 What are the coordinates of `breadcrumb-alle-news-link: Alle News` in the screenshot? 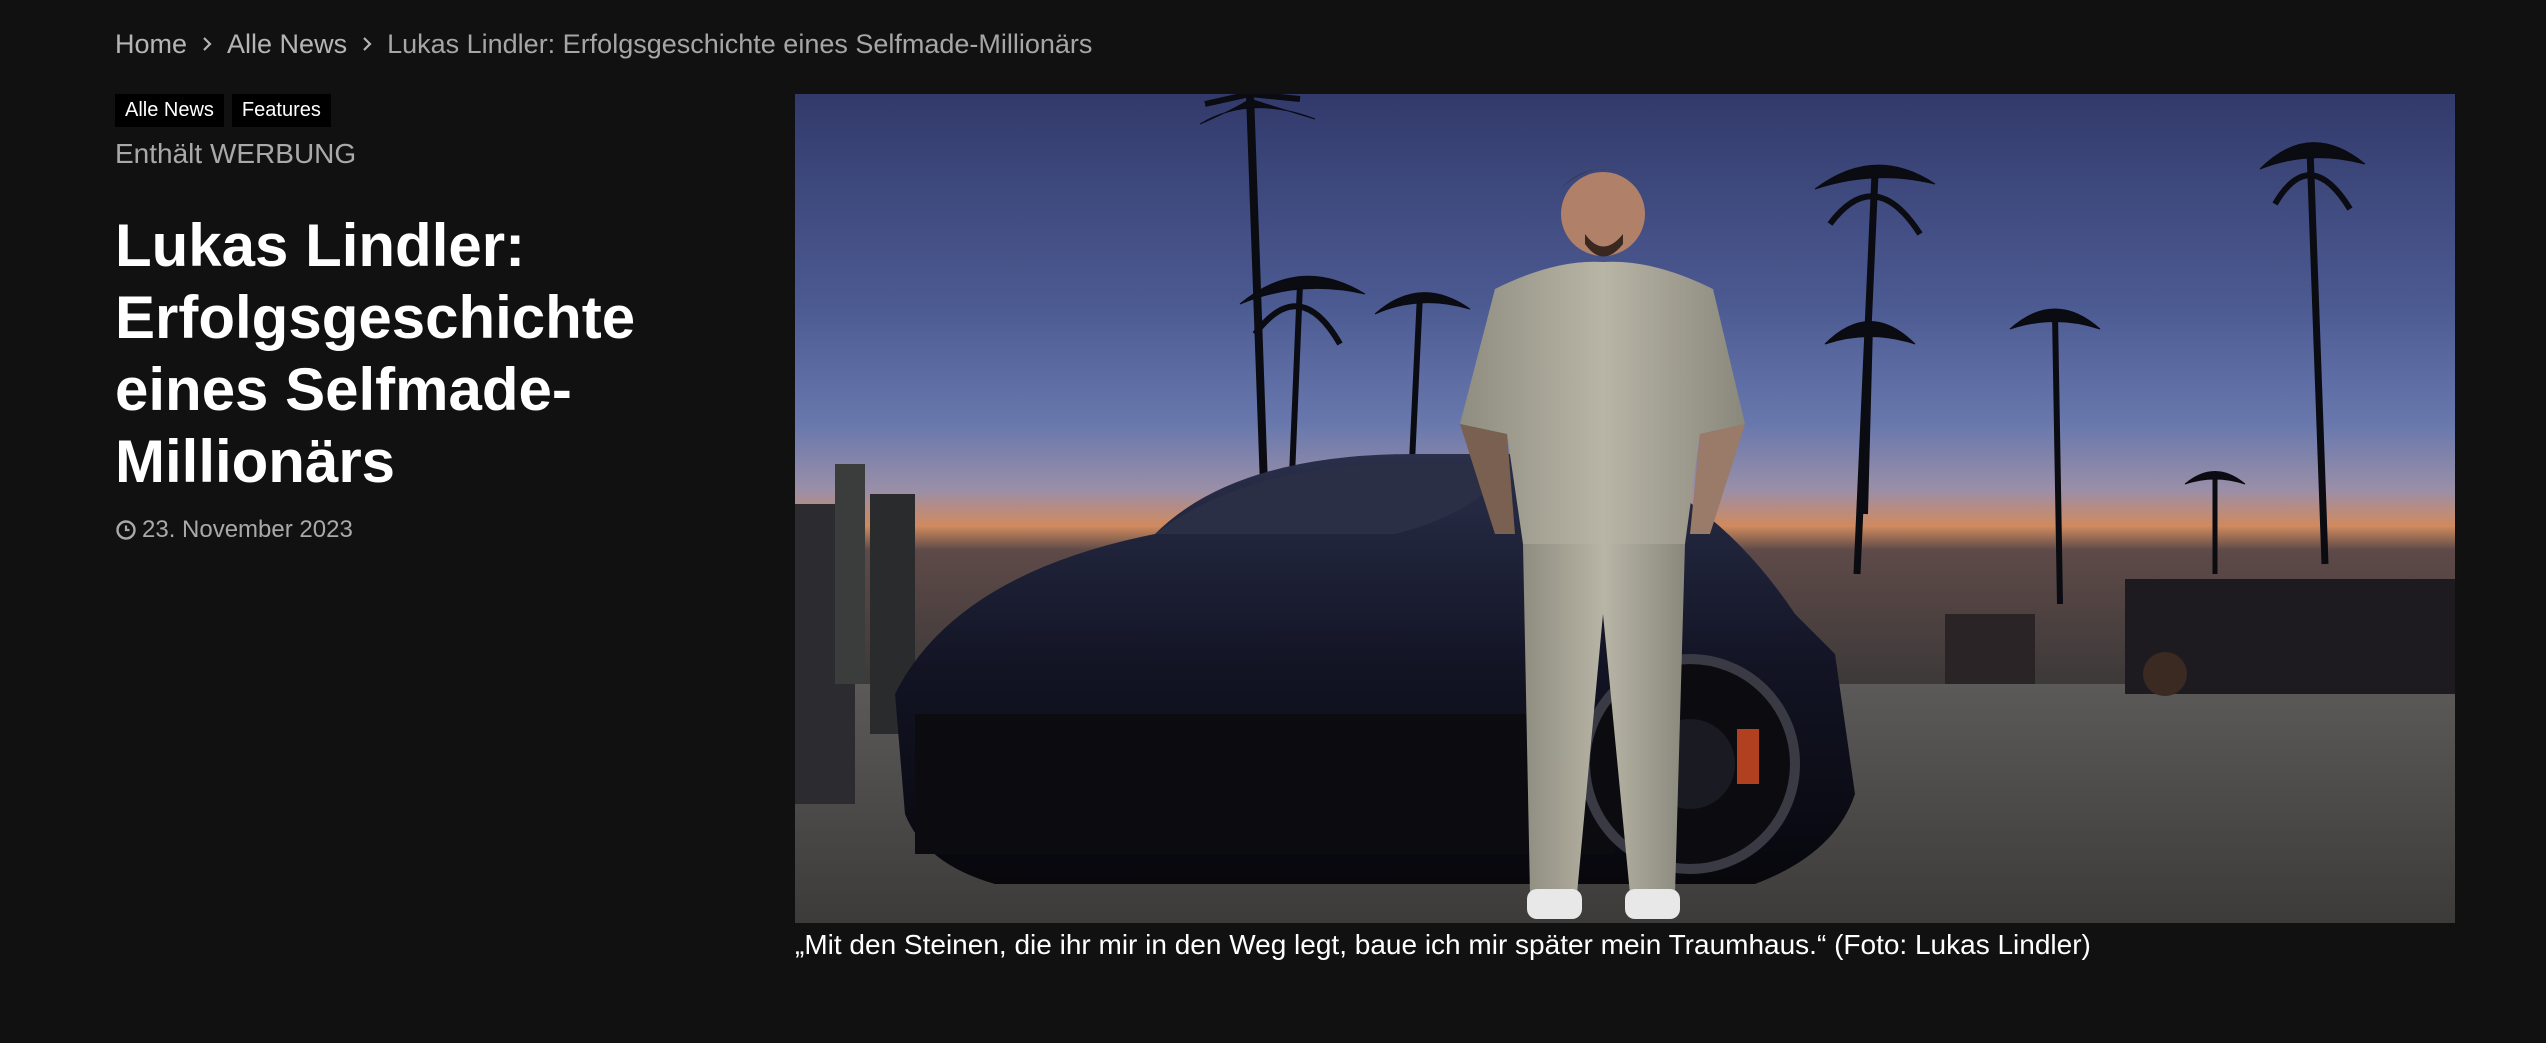 It's located at (287, 44).